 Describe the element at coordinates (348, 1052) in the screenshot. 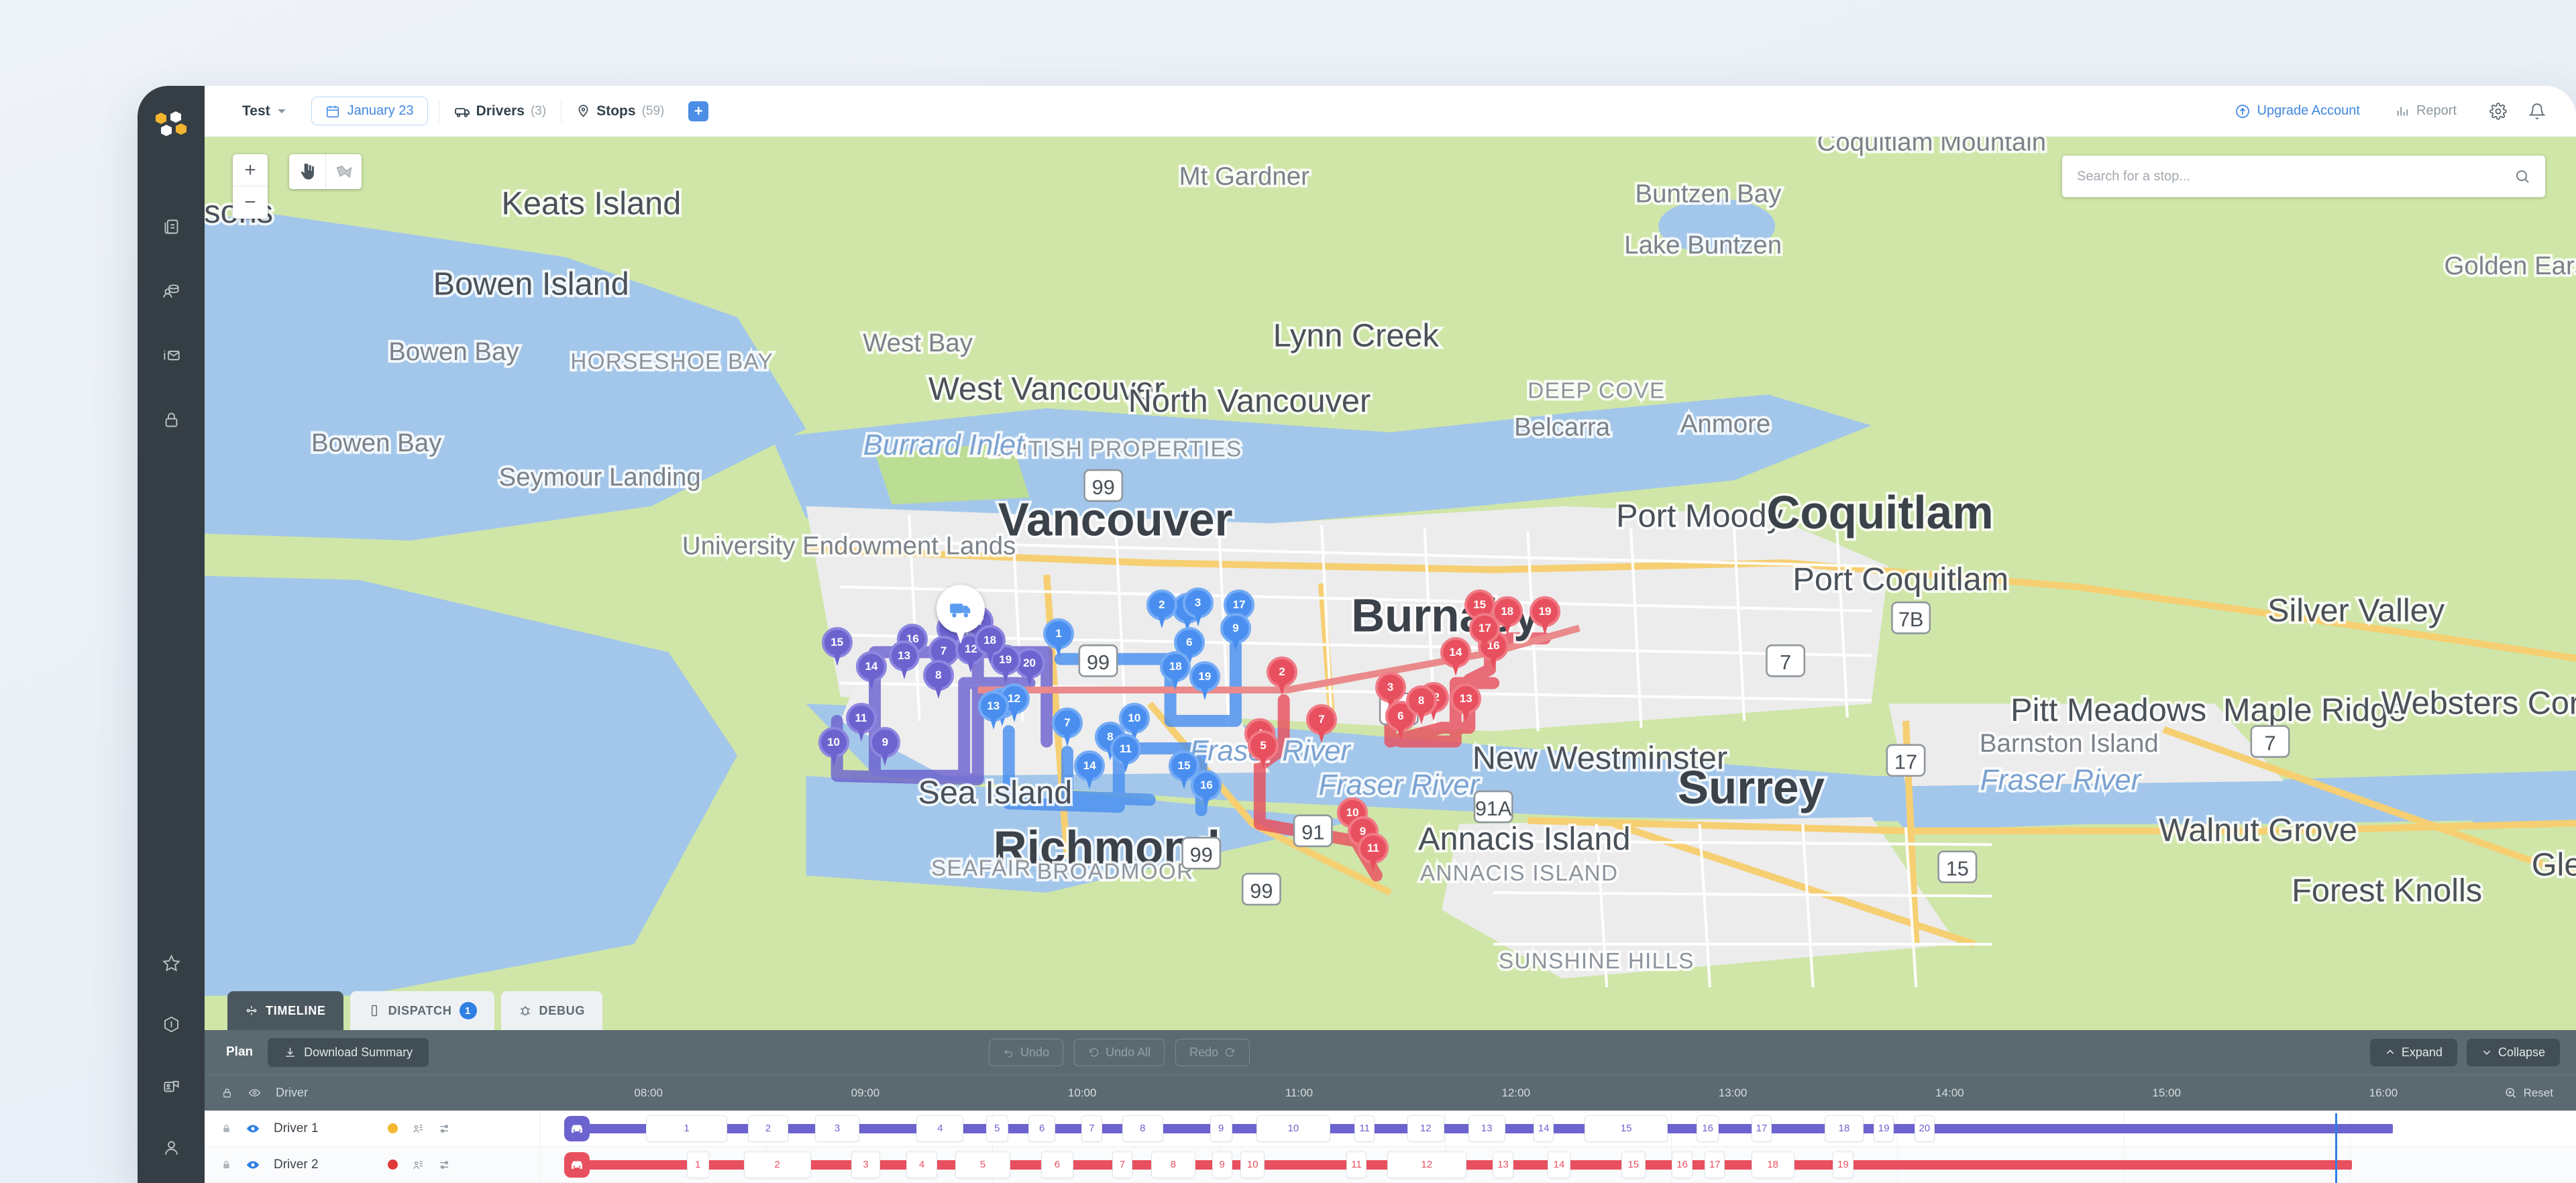

I see `download-summary-button: Download Summary` at that location.